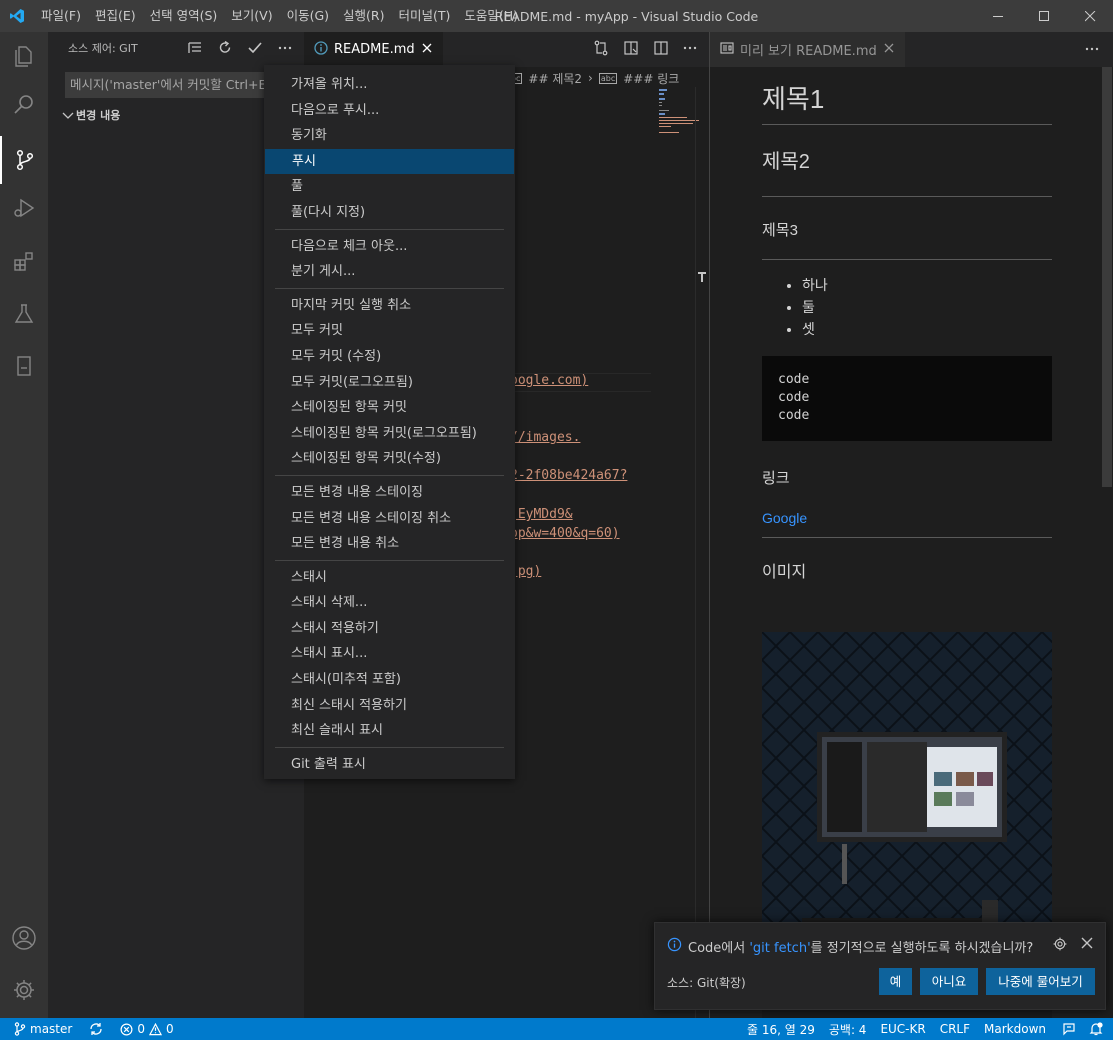 This screenshot has width=1113, height=1040. Describe the element at coordinates (955, 1029) in the screenshot. I see `status-eol: CRLF` at that location.